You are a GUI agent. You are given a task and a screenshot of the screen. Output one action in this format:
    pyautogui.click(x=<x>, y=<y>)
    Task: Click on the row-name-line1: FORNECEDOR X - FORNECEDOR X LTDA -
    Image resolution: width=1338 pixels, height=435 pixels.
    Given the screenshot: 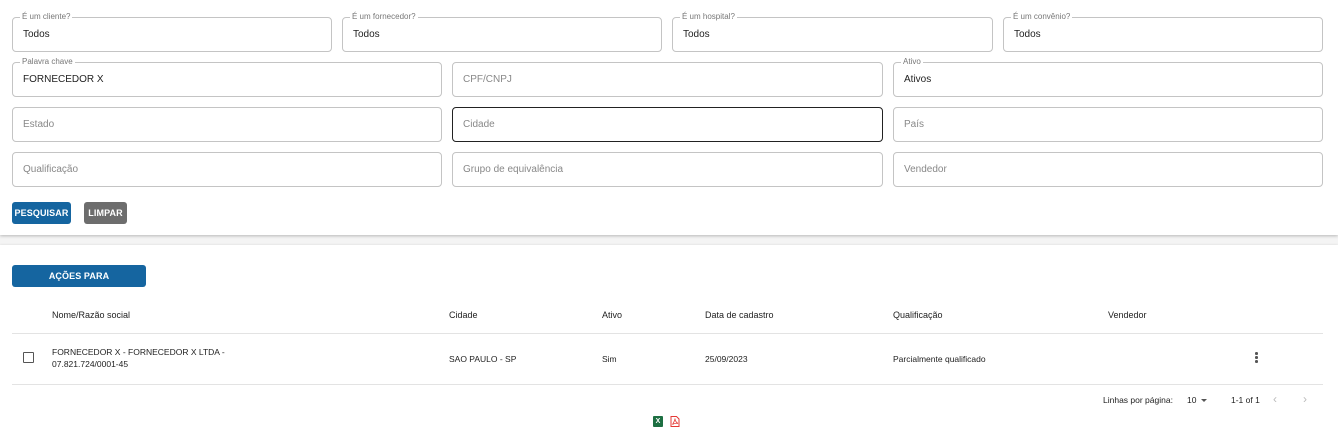 What is the action you would take?
    pyautogui.click(x=138, y=352)
    